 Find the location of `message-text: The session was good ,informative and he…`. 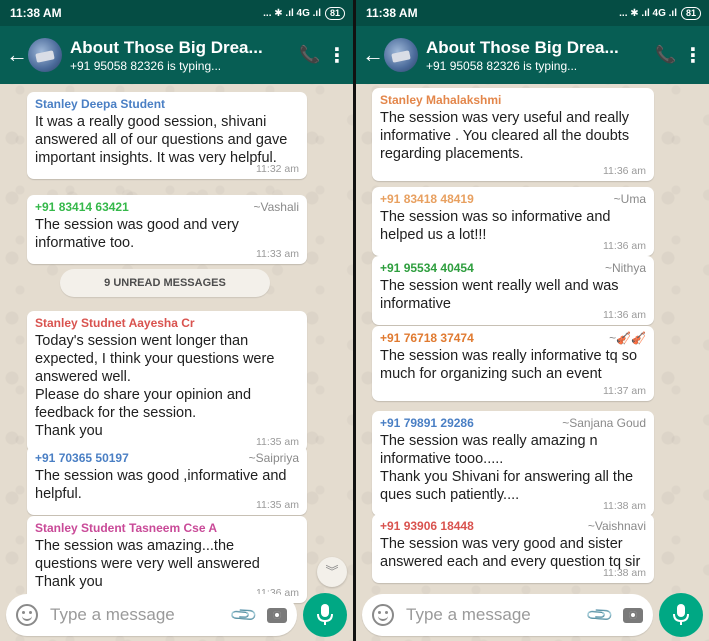

message-text: The session was good ,informative and he… is located at coordinates (161, 485).